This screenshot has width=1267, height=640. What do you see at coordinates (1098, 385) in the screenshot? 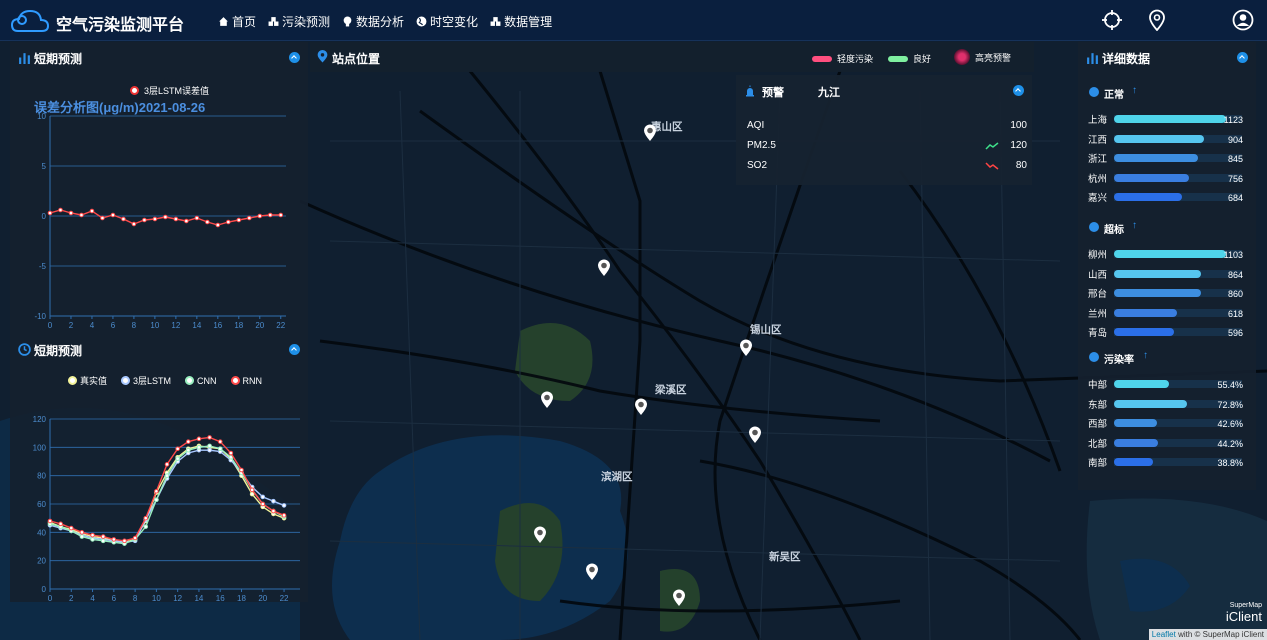
I see `row-label: 中部` at bounding box center [1098, 385].